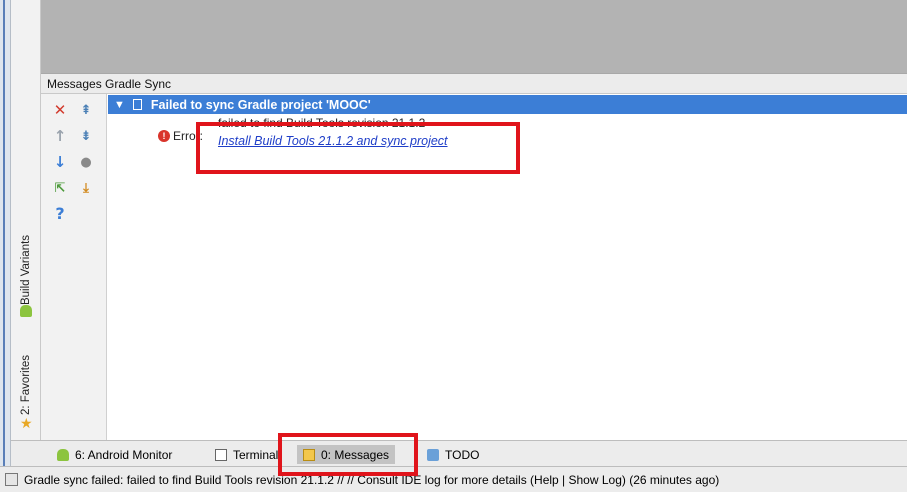 The height and width of the screenshot is (492, 907). Describe the element at coordinates (86, 110) in the screenshot. I see `expand-all-icon: ⇞` at that location.